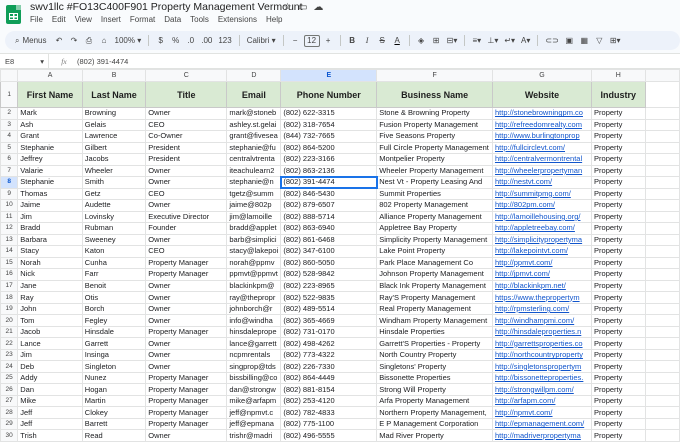 Image resolution: width=680 pixels, height=445 pixels. What do you see at coordinates (9, 355) in the screenshot?
I see `row-number: 23` at bounding box center [9, 355].